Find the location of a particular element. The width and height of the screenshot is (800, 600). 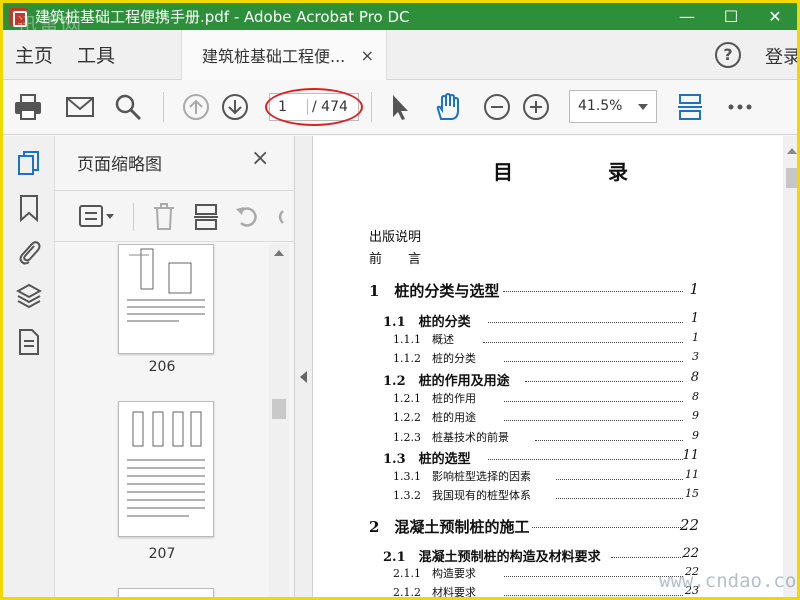

toc-entry: 1.3.2 我国现有的桩型体系 15 is located at coordinates (548, 497).